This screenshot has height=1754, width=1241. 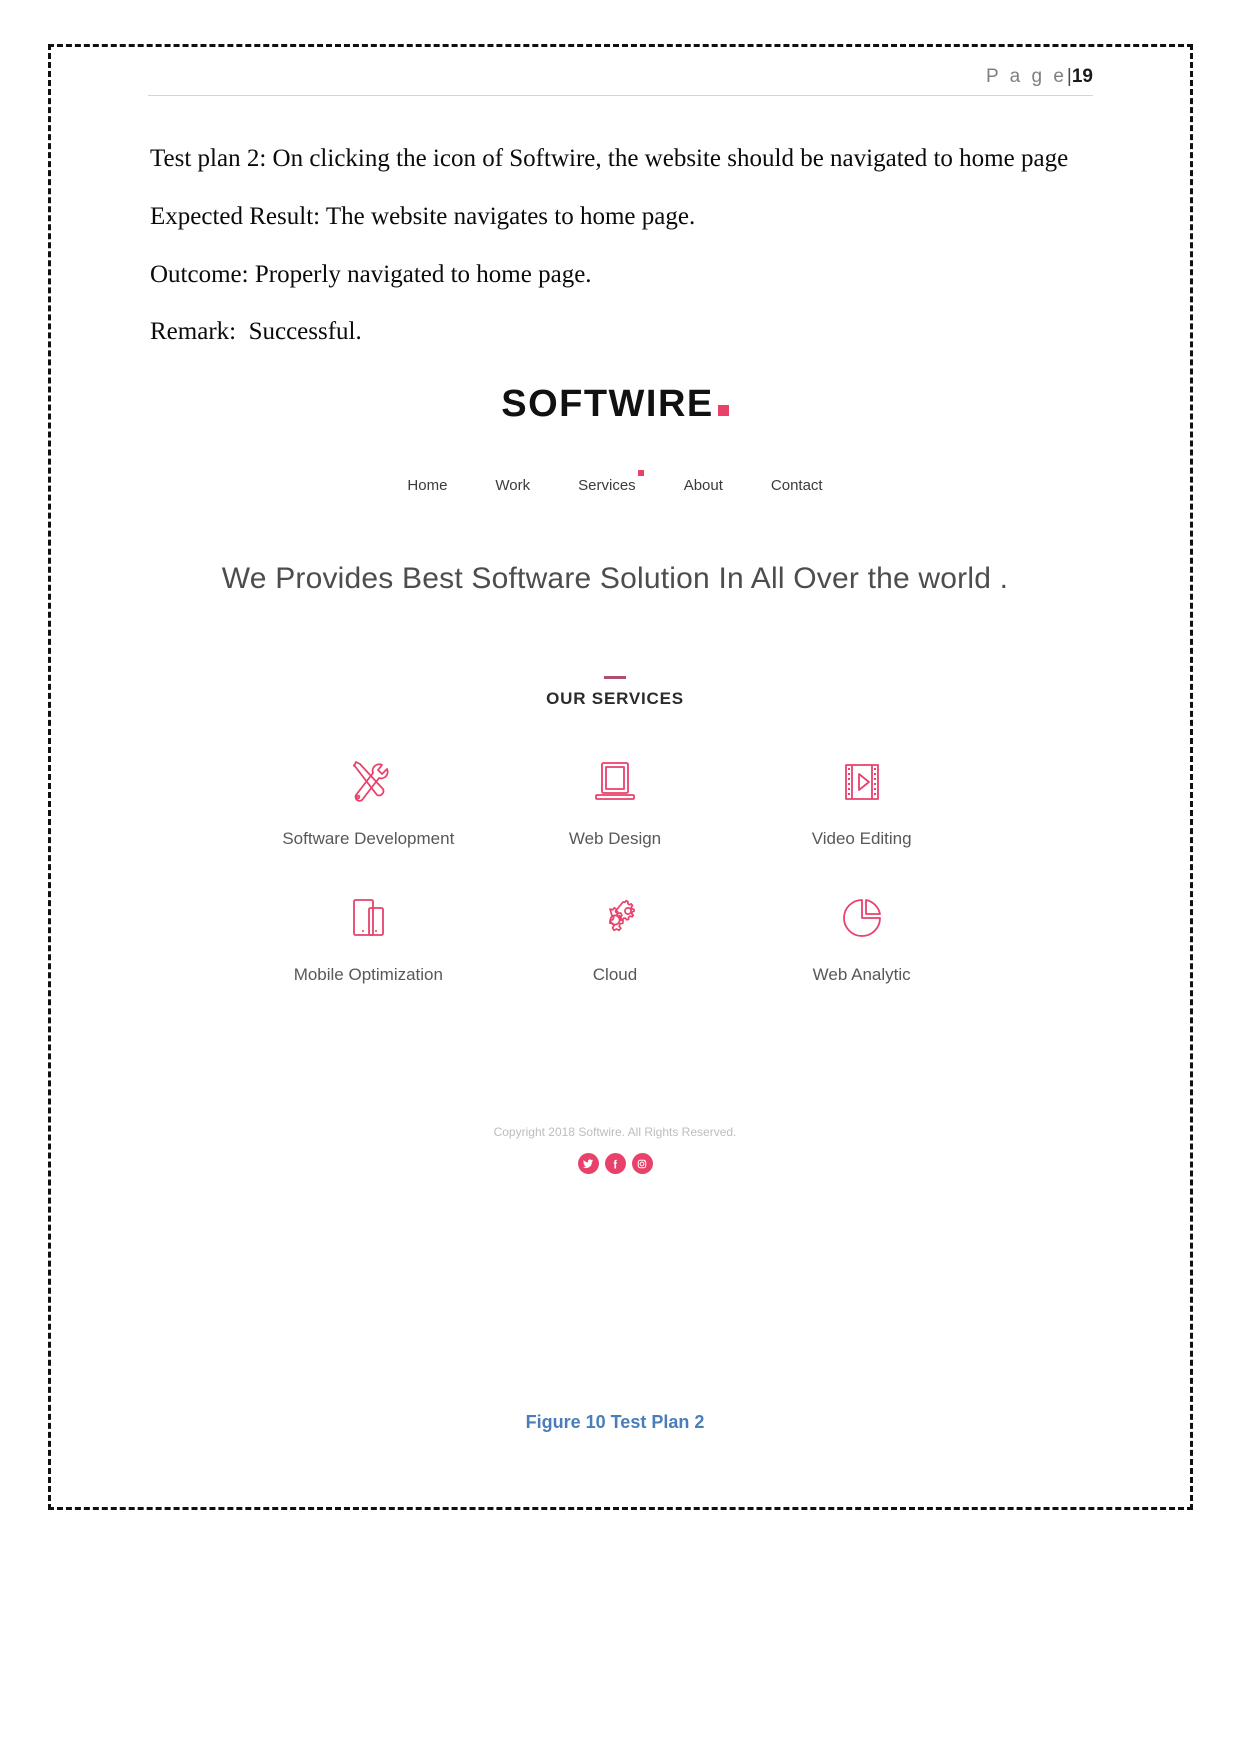 What do you see at coordinates (862, 918) in the screenshot?
I see `pie-chart-icon` at bounding box center [862, 918].